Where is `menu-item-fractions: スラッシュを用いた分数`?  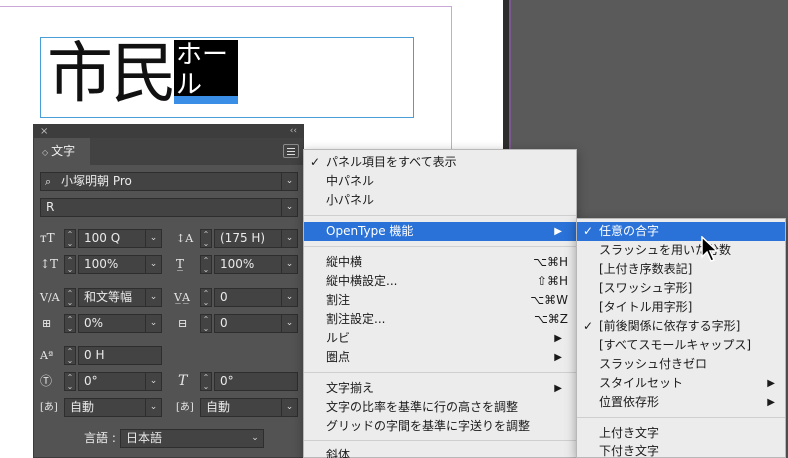
menu-item-fractions: スラッシュを用いた分数 is located at coordinates (681, 250).